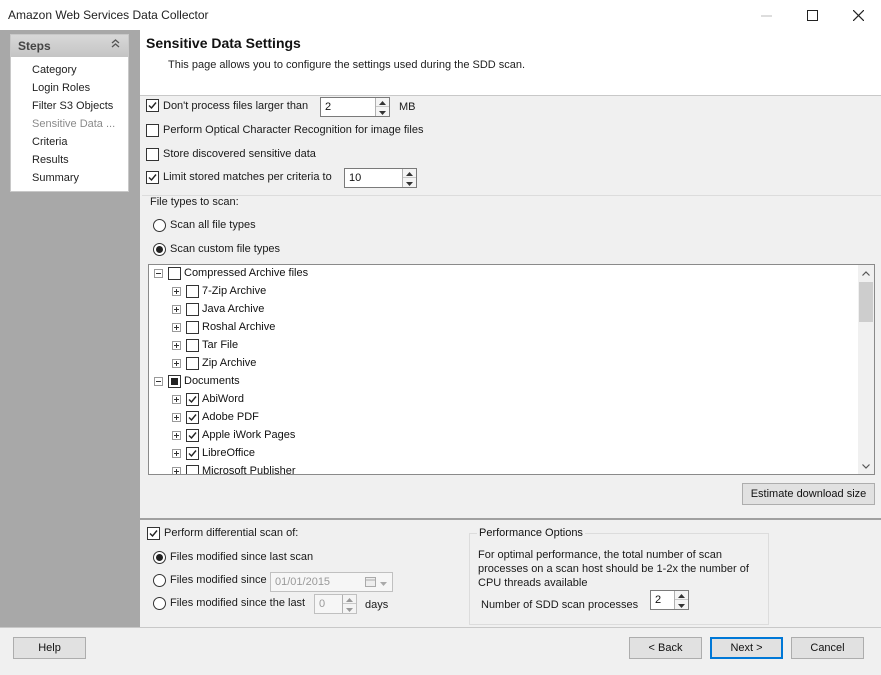  What do you see at coordinates (50, 160) in the screenshot?
I see `step-results: Results` at bounding box center [50, 160].